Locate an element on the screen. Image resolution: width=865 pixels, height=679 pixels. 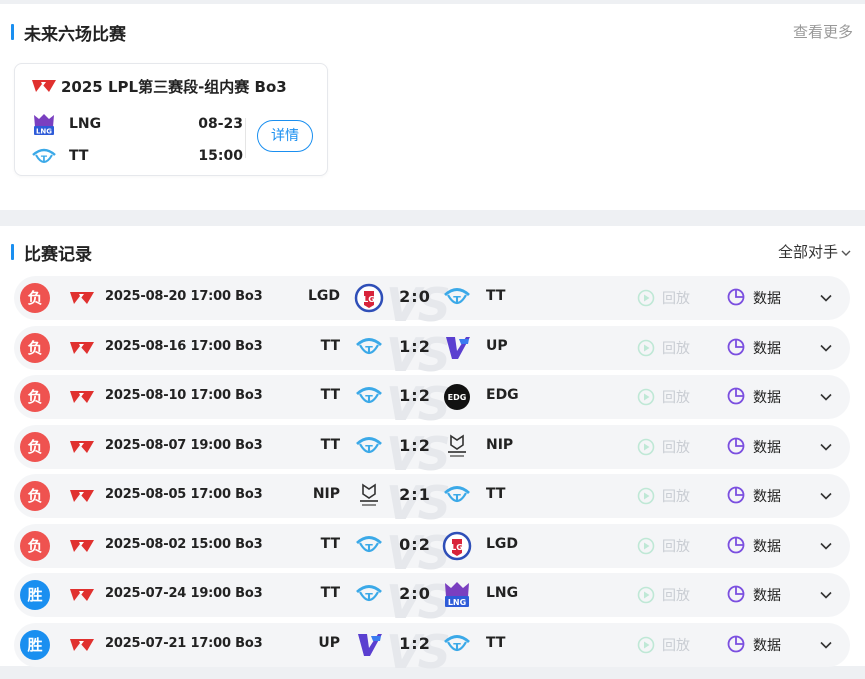
tt-logo-icon: T is located at coordinates (44, 156).